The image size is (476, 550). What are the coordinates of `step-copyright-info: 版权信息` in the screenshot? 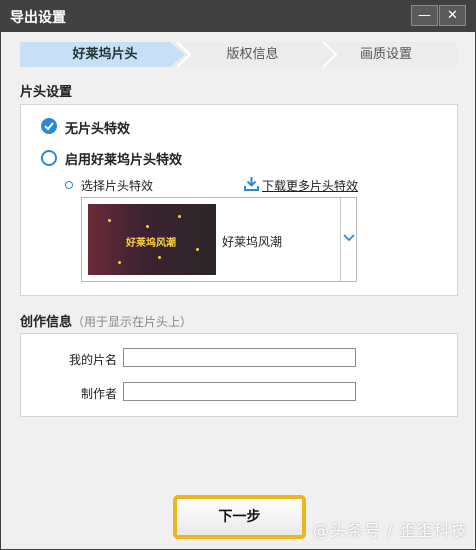 It's located at (252, 54).